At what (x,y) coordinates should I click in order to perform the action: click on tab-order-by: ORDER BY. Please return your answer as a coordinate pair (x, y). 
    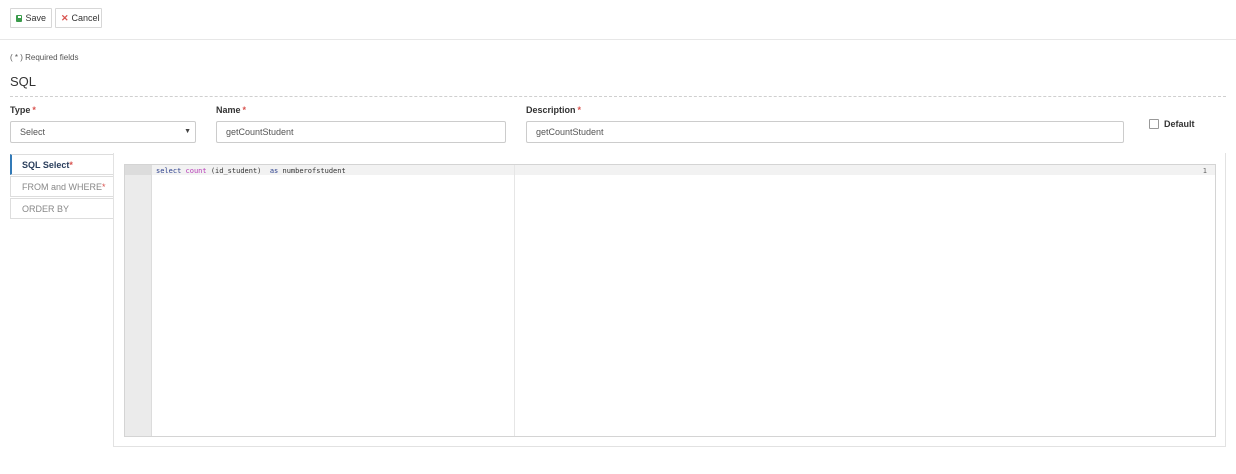
    Looking at the image, I should click on (61, 208).